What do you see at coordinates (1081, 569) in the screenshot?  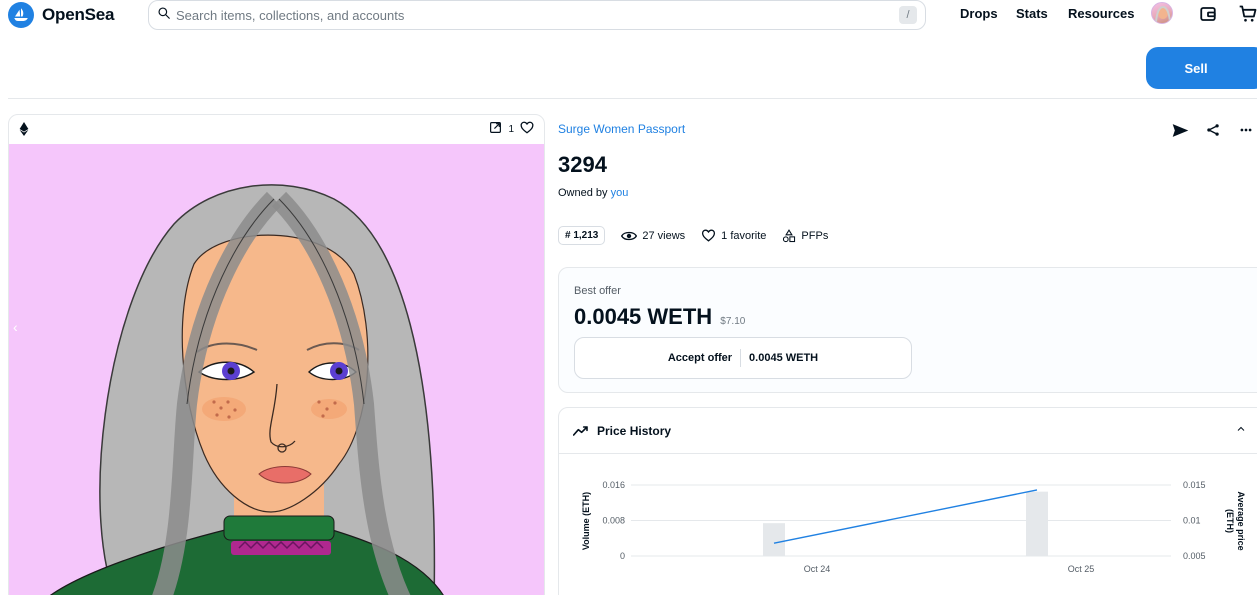 I see `x-tick-label: Oct 25` at bounding box center [1081, 569].